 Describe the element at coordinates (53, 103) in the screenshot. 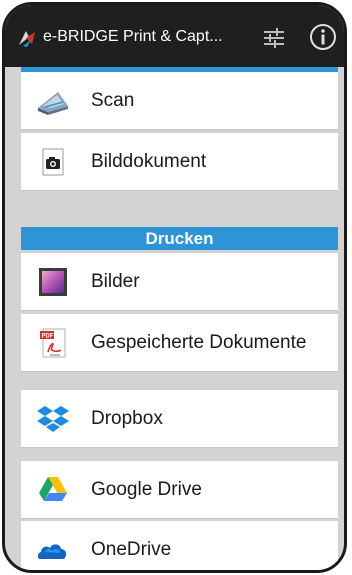

I see `scanner-icon` at that location.